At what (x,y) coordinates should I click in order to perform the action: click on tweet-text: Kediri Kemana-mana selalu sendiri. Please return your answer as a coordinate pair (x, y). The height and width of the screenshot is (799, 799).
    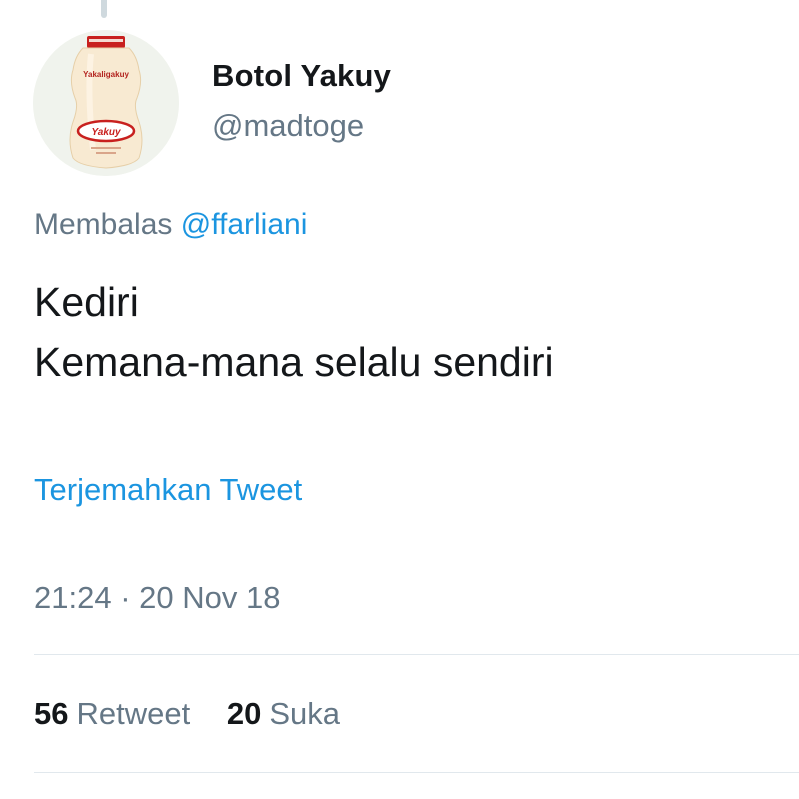
    Looking at the image, I should click on (294, 332).